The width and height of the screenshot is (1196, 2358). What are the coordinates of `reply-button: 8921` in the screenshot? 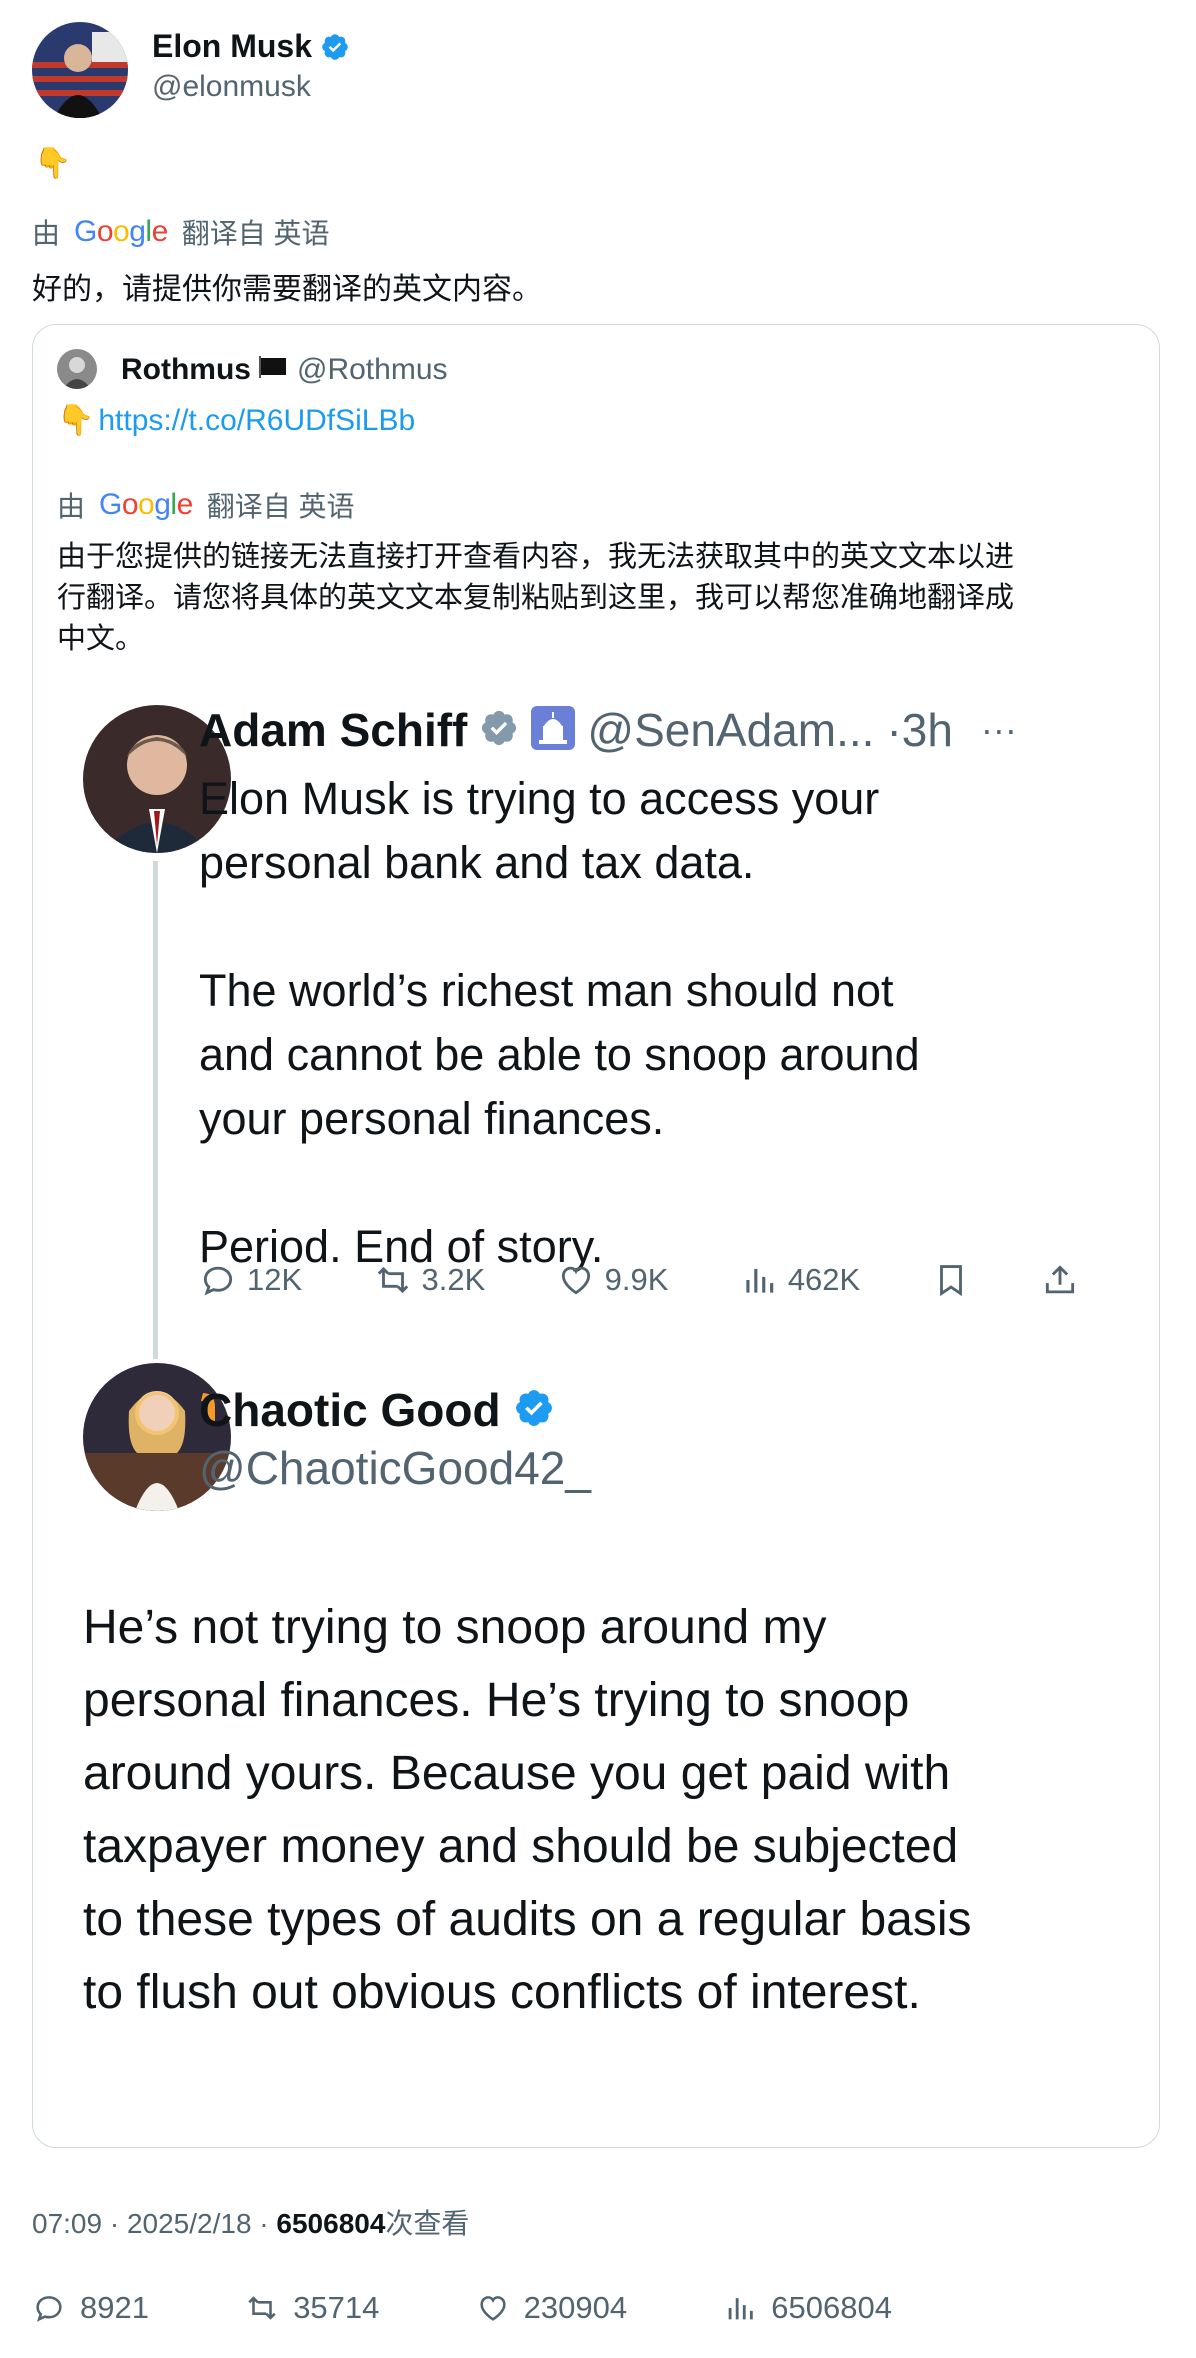 It's located at (90, 2308).